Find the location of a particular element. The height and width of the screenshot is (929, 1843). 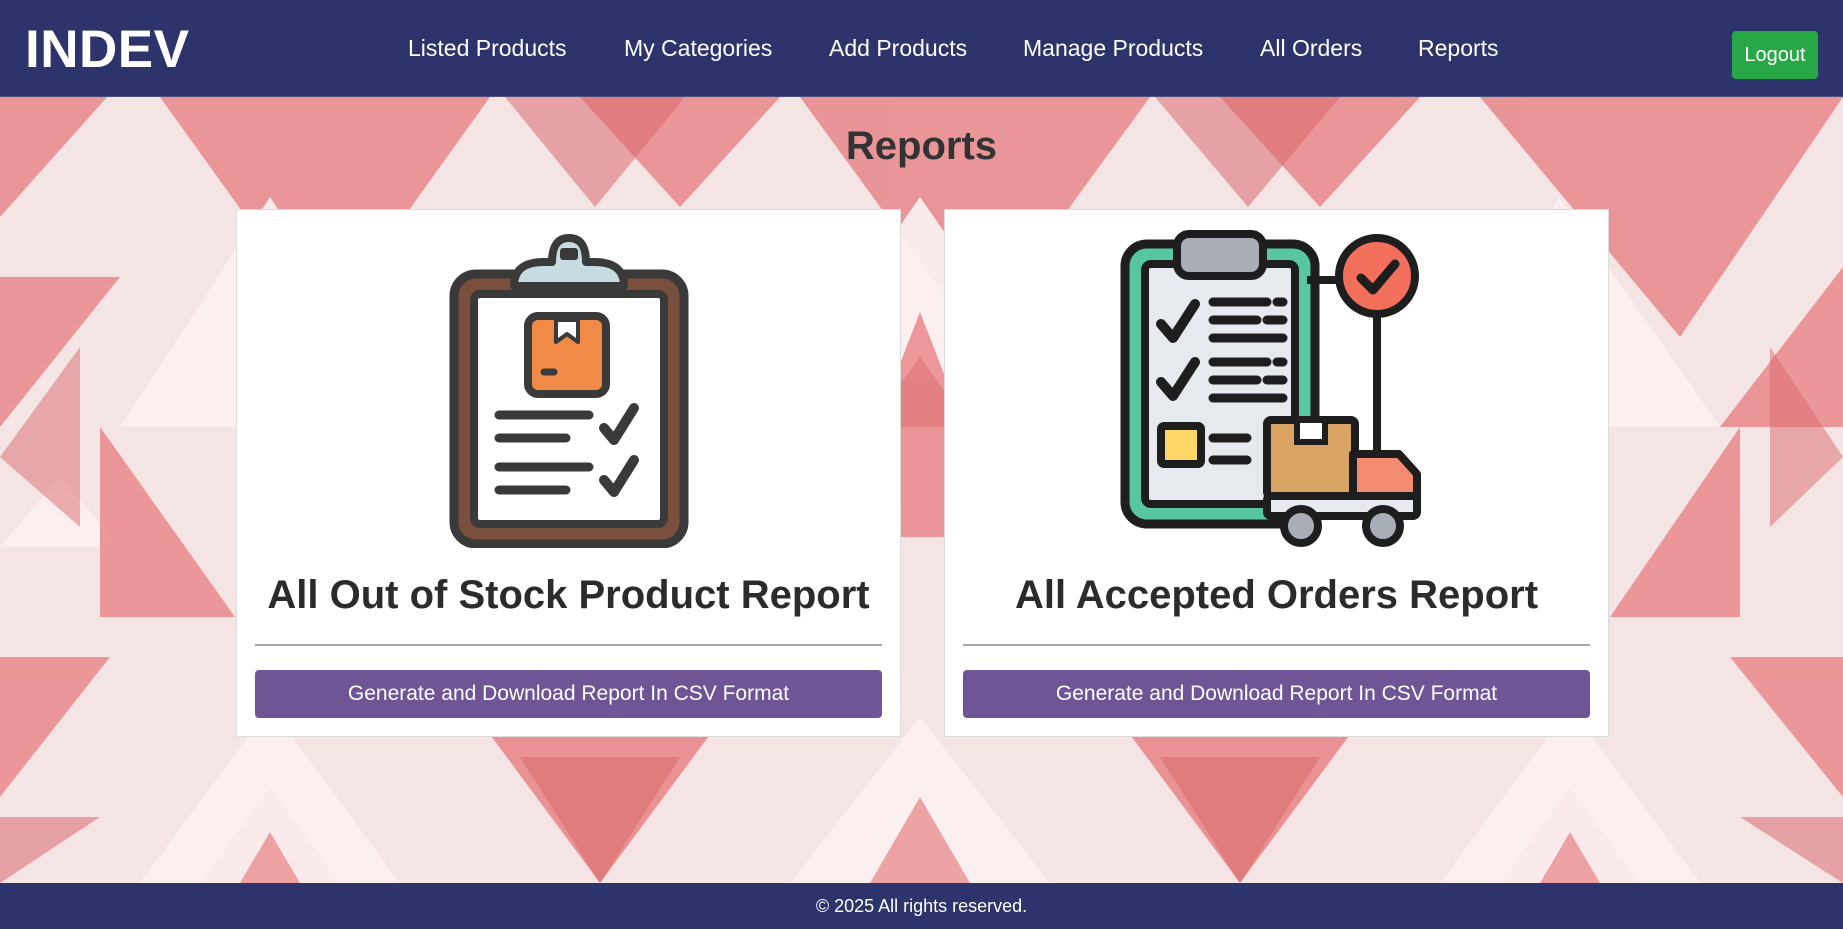

card-title: All Out of Stock Product Report is located at coordinates (568, 595).